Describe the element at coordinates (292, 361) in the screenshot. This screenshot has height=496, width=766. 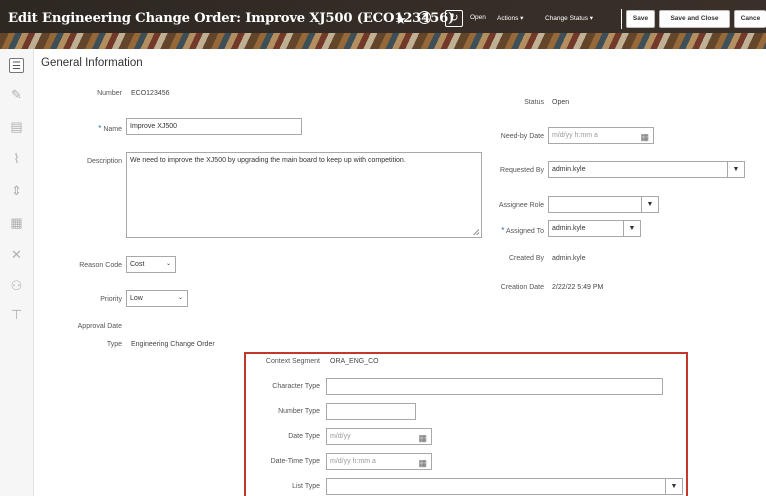
I see `context-segment-label: Context Segment` at that location.